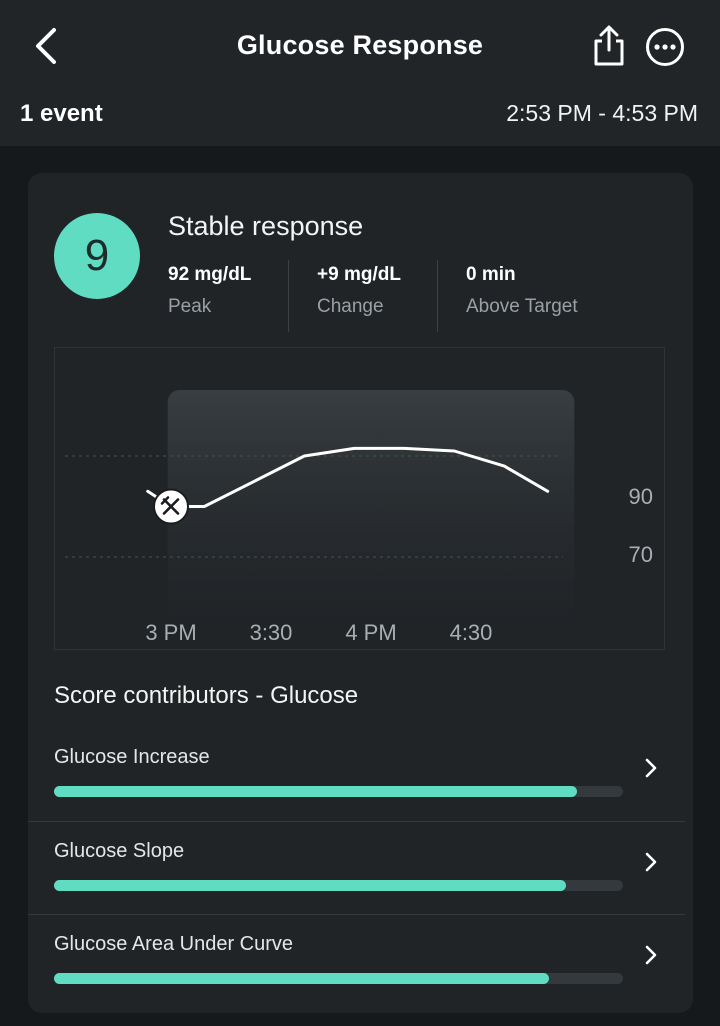 The height and width of the screenshot is (1026, 720). I want to click on above-target-value: 0 min, so click(491, 274).